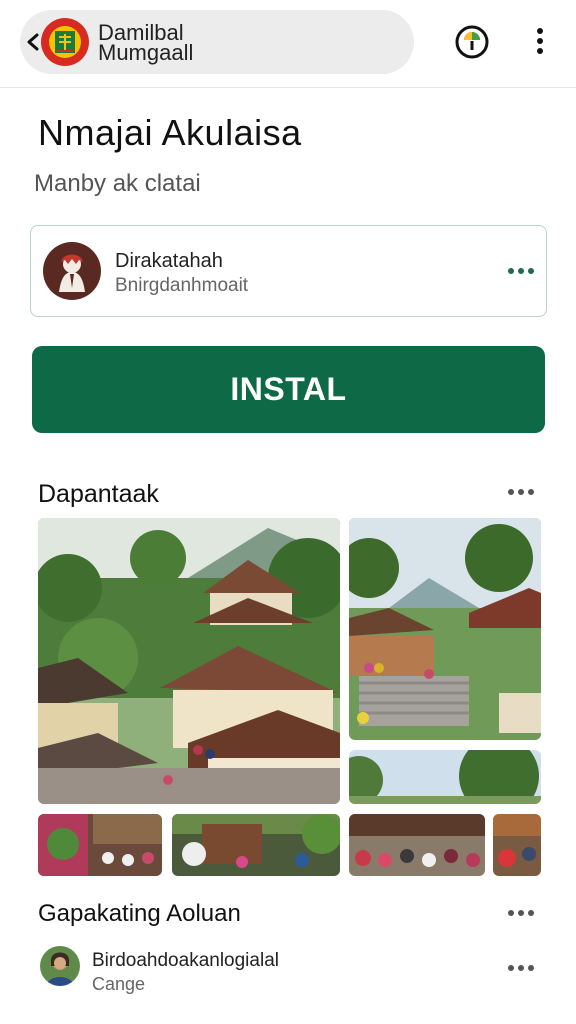 This screenshot has width=576, height=1024. What do you see at coordinates (60, 966) in the screenshot?
I see `reviewer-avatar` at bounding box center [60, 966].